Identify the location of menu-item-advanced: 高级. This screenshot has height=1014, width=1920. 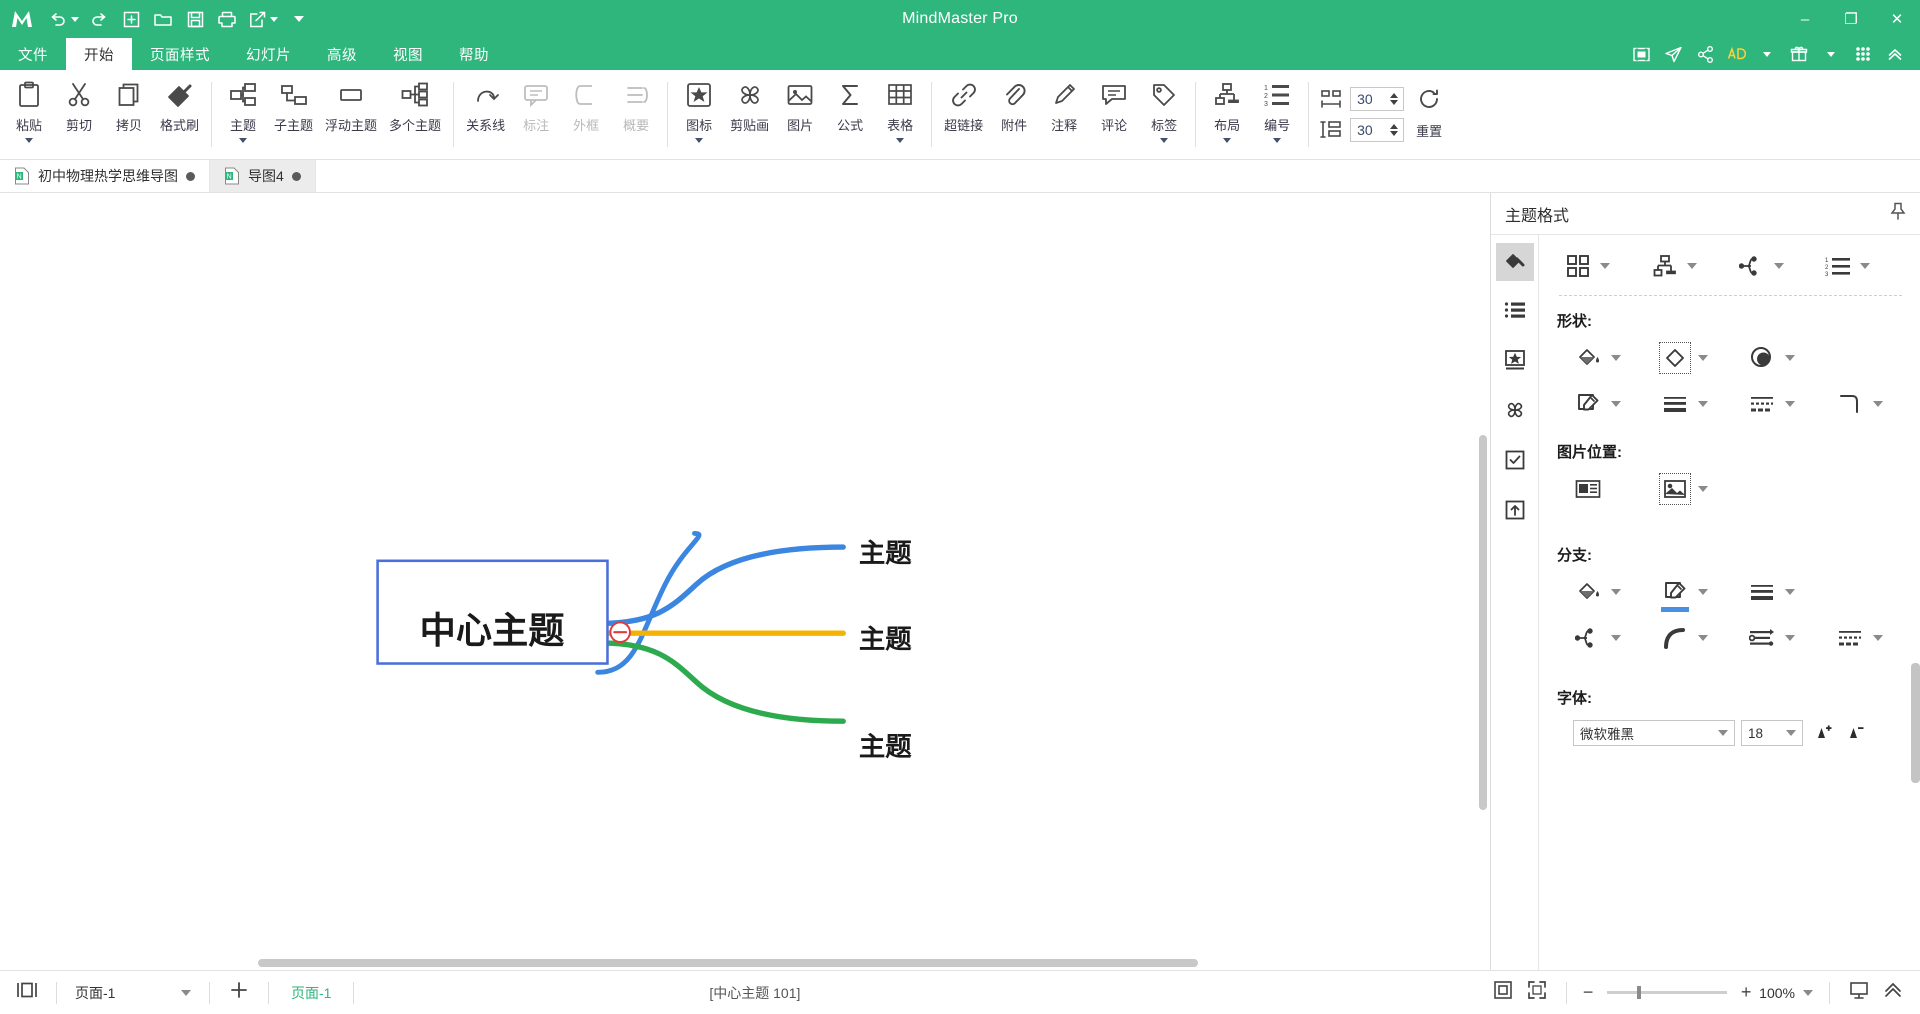
(342, 54).